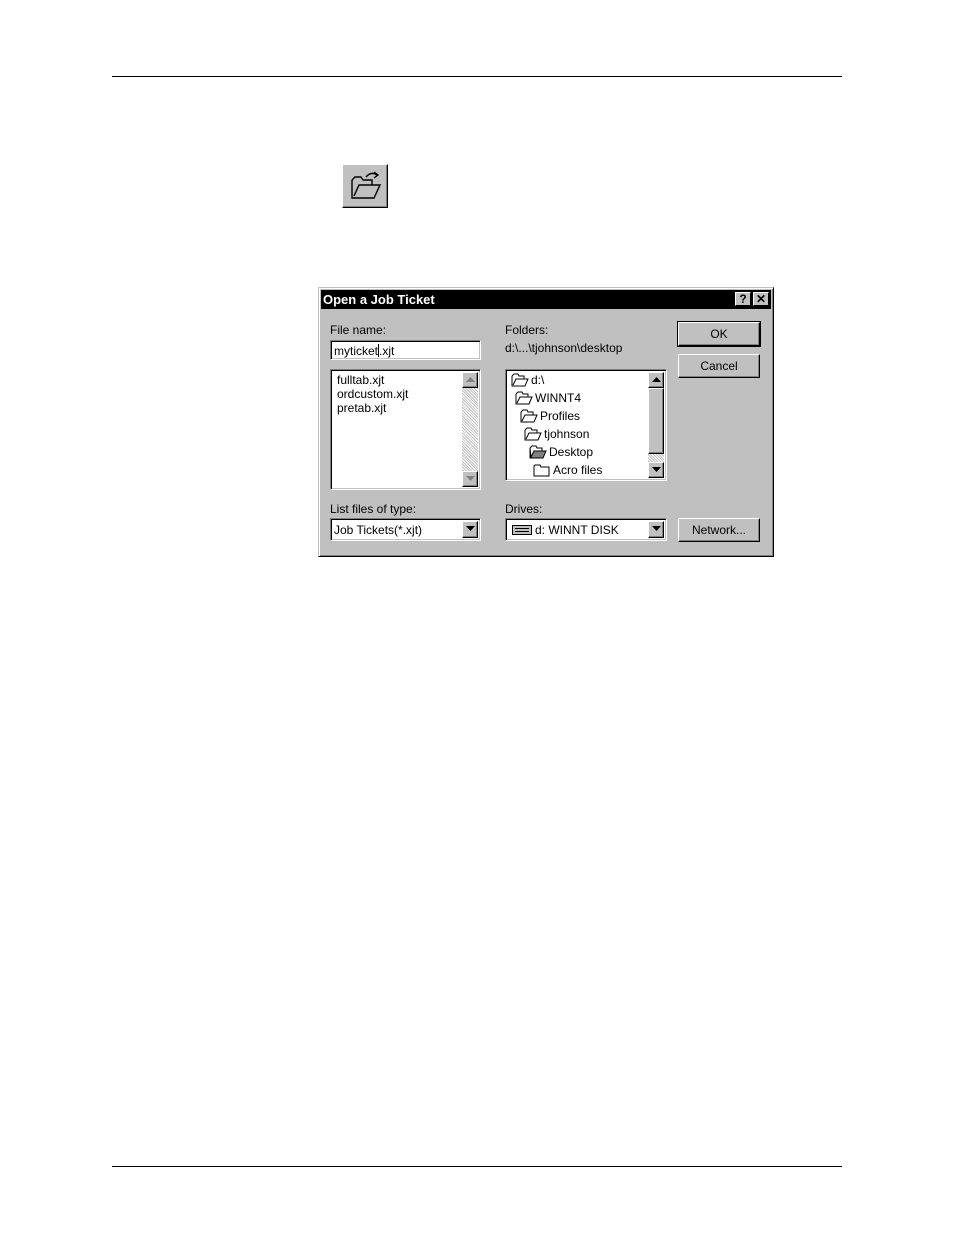 This screenshot has height=1235, width=954. What do you see at coordinates (387, 351) in the screenshot?
I see `file-name-extension: .xjt` at bounding box center [387, 351].